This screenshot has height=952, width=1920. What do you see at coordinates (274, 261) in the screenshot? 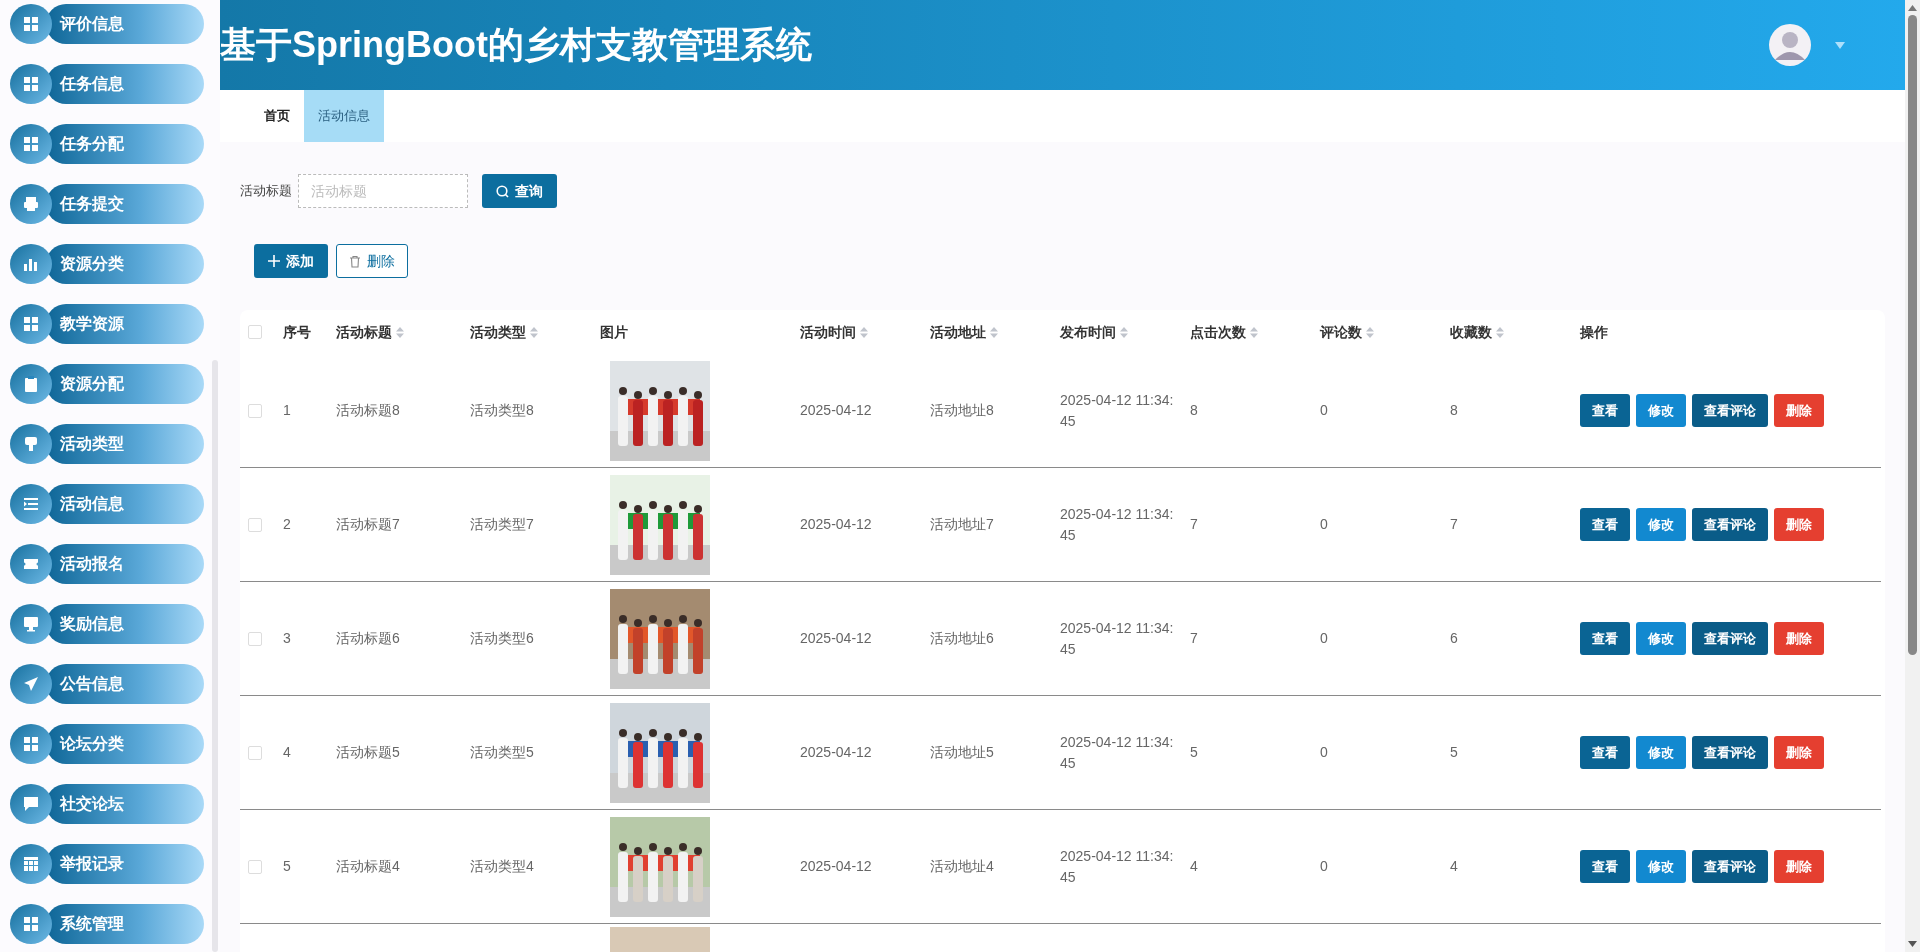
I see `plus-icon` at bounding box center [274, 261].